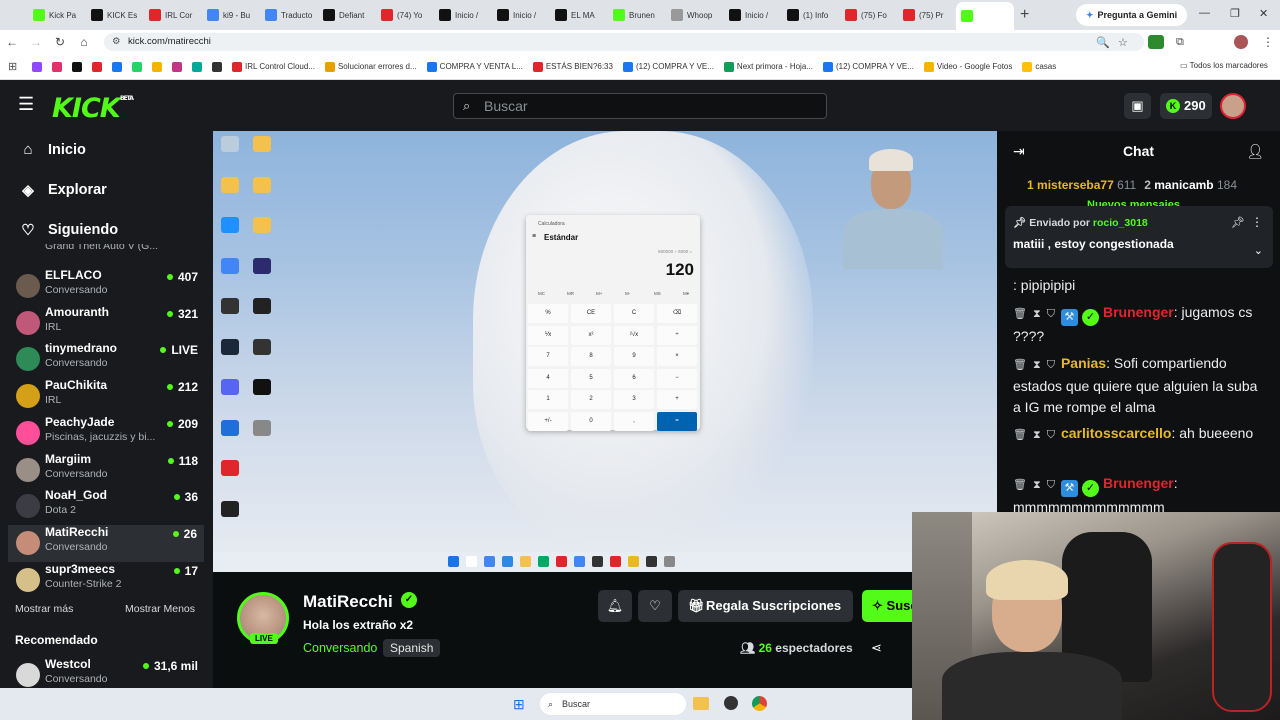 This screenshot has width=1280, height=720. What do you see at coordinates (1255, 151) in the screenshot?
I see `chat-users-icon: 👤︎` at bounding box center [1255, 151].